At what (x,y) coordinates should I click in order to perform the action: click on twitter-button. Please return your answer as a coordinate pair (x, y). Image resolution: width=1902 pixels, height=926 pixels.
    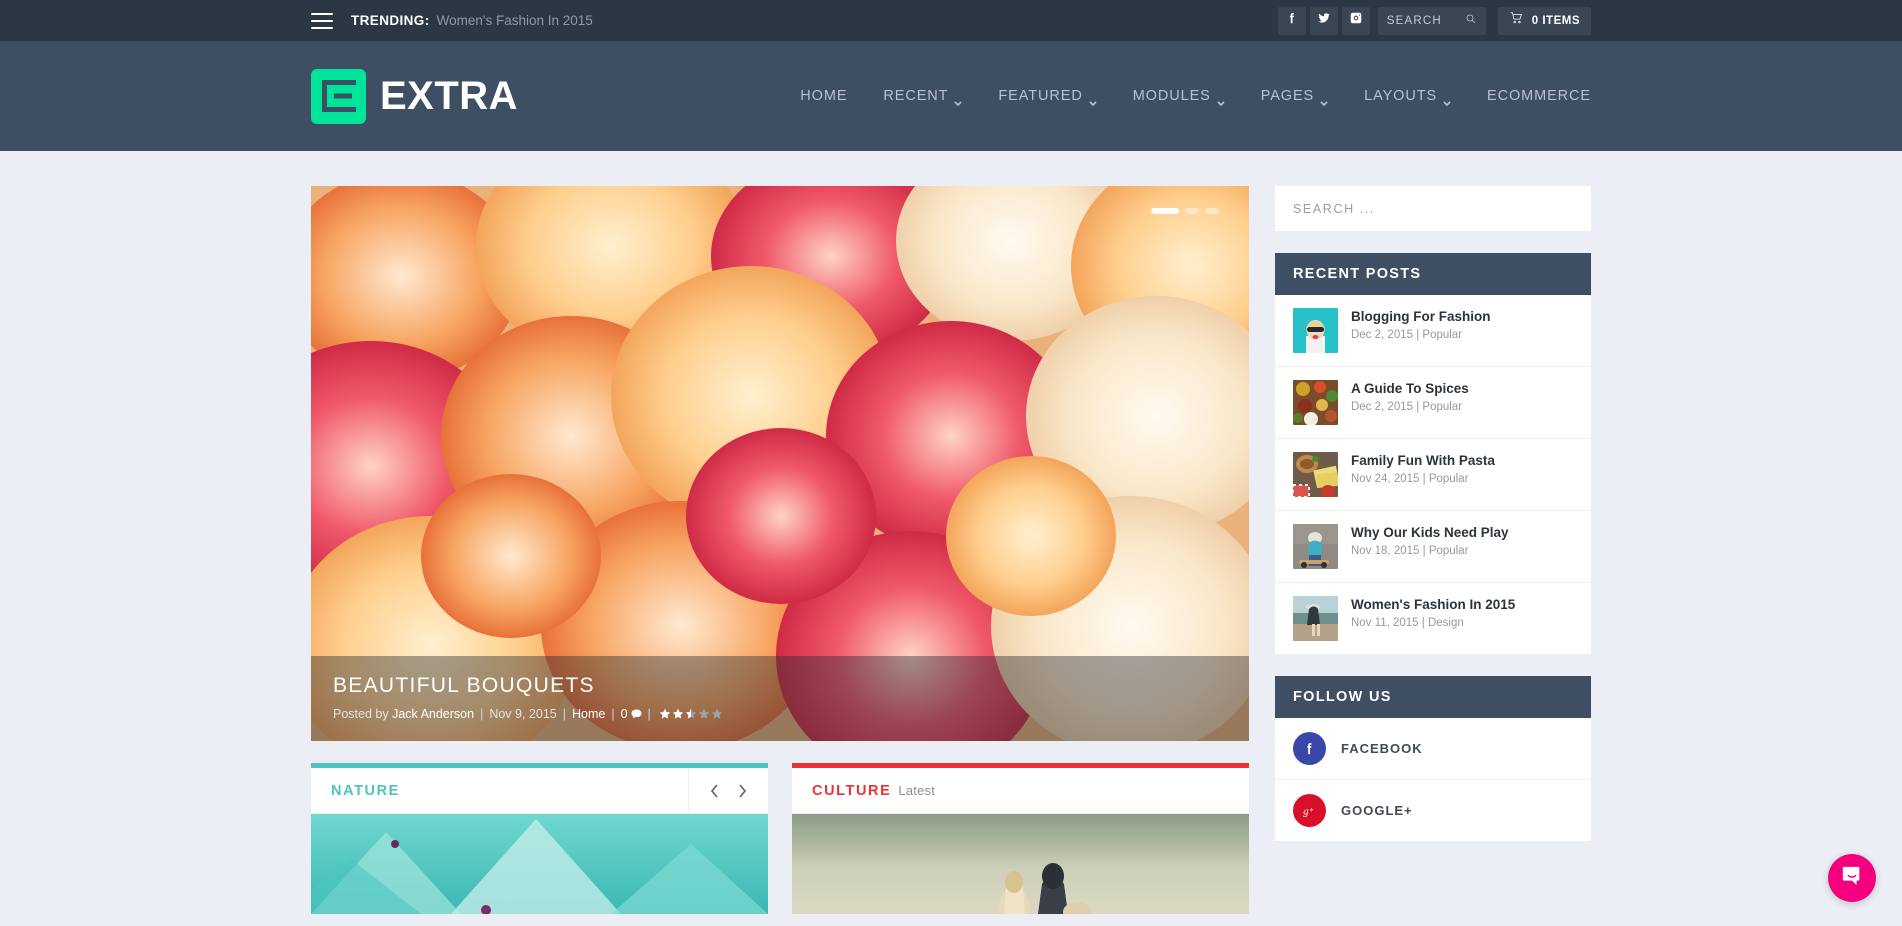
    Looking at the image, I should click on (1323, 20).